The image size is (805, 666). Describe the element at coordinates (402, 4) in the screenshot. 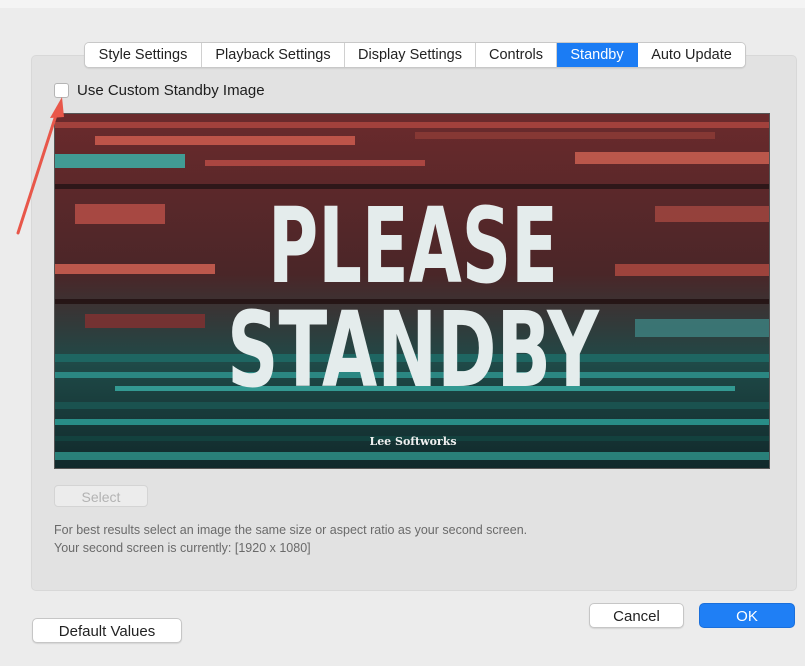

I see `title-strip` at that location.